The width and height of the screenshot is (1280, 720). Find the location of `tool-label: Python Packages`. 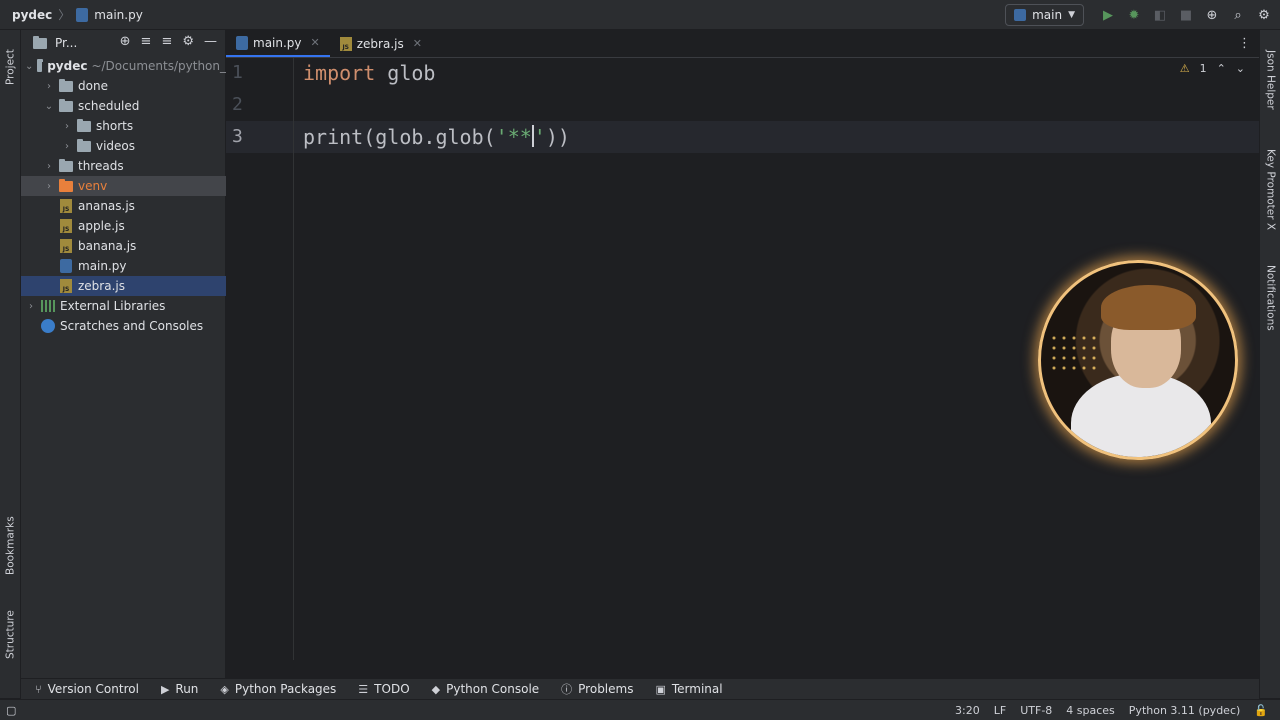

tool-label: Python Packages is located at coordinates (285, 689).